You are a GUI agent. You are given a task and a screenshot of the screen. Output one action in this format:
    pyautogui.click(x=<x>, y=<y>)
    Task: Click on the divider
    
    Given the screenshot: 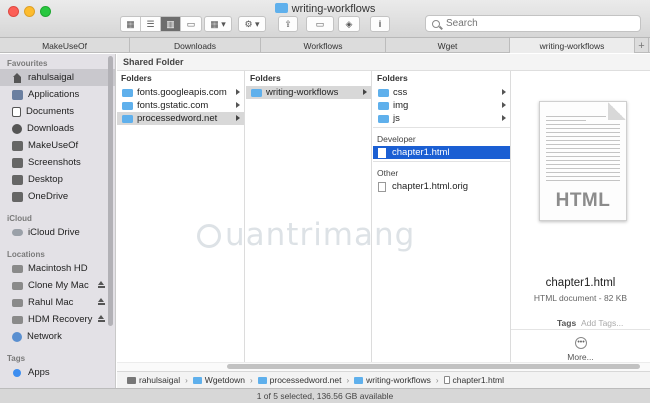 What is the action you would take?
    pyautogui.click(x=441, y=161)
    